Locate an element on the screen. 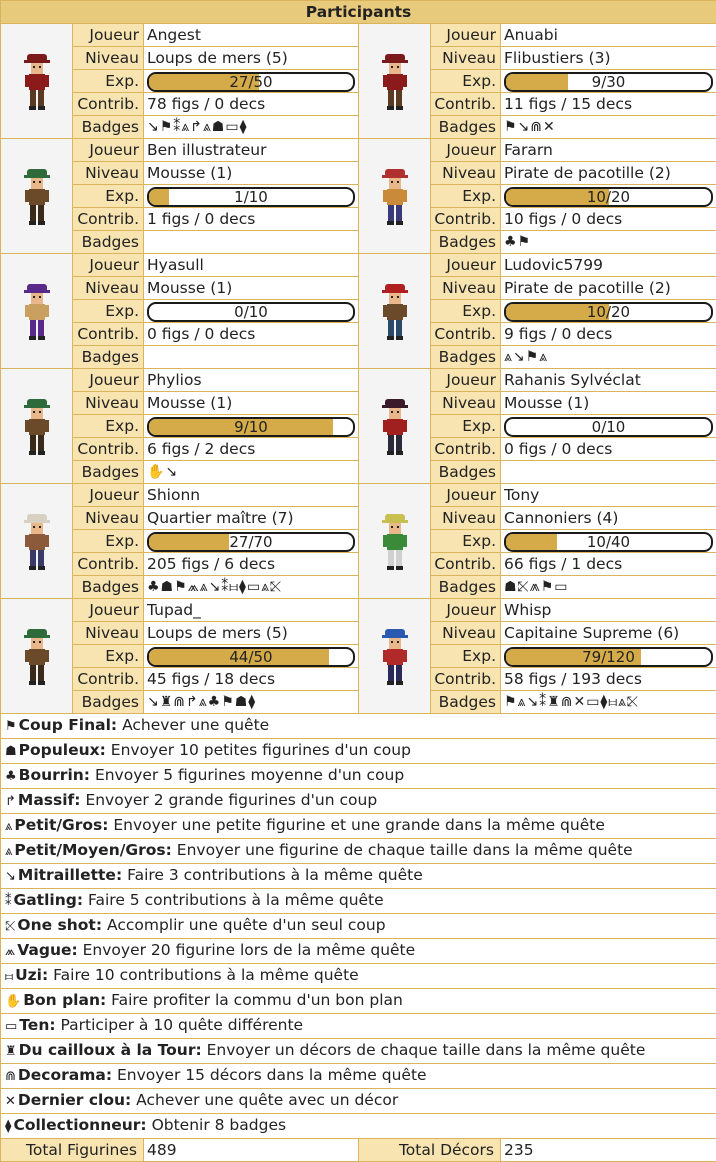 The width and height of the screenshot is (716, 1162). badge-description: Achever une quête avec un décor is located at coordinates (267, 1100).